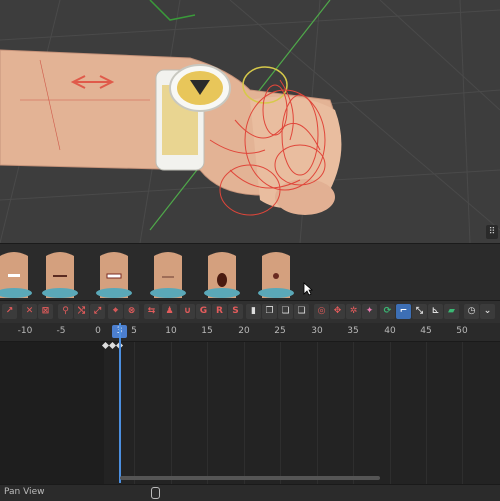  What do you see at coordinates (285, 311) in the screenshot?
I see `paste-icon: ❏` at bounding box center [285, 311].